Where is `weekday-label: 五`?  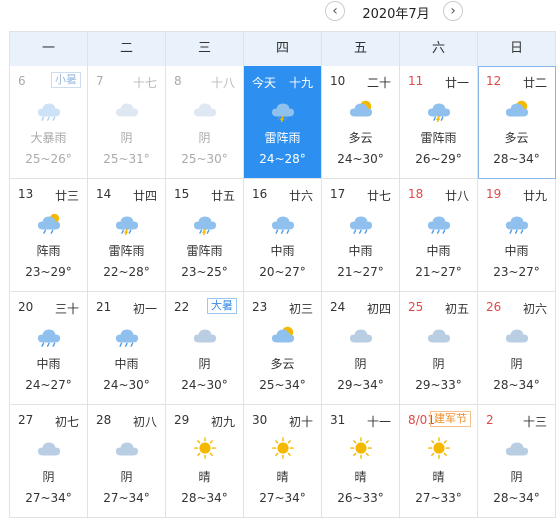 weekday-label: 五 is located at coordinates (361, 49).